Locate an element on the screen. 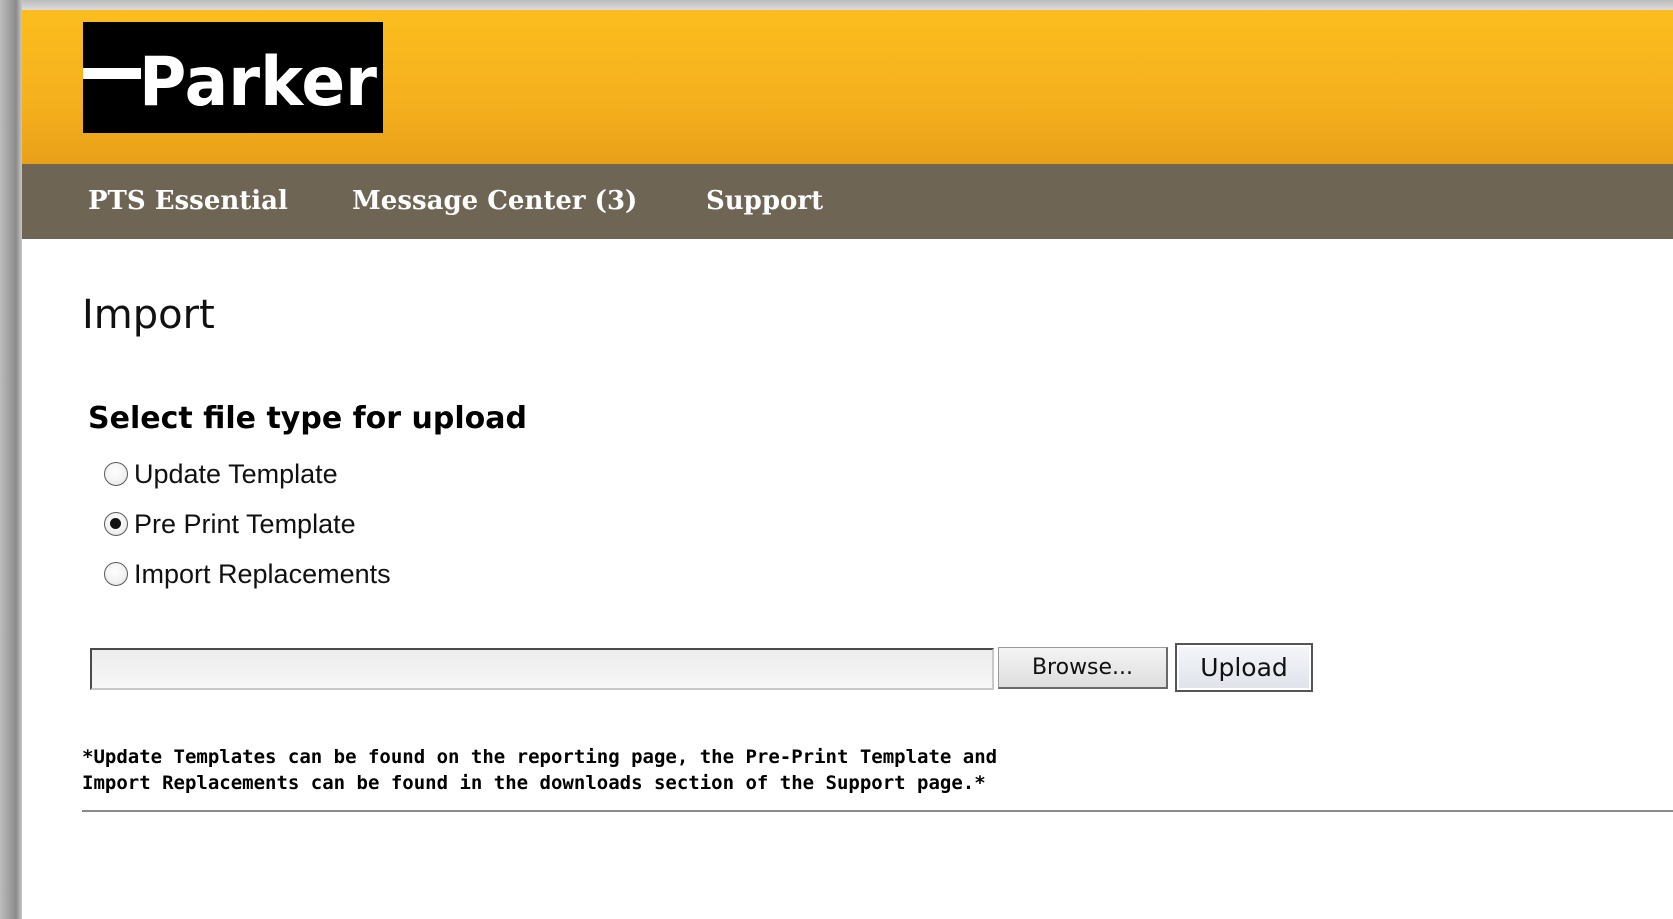 The width and height of the screenshot is (1673, 919). radio-pre-print-template: Pre Print Template is located at coordinates (230, 524).